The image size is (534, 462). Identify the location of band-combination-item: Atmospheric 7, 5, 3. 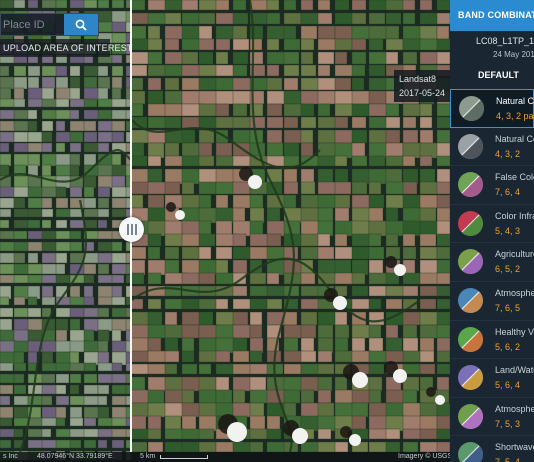
(492, 417).